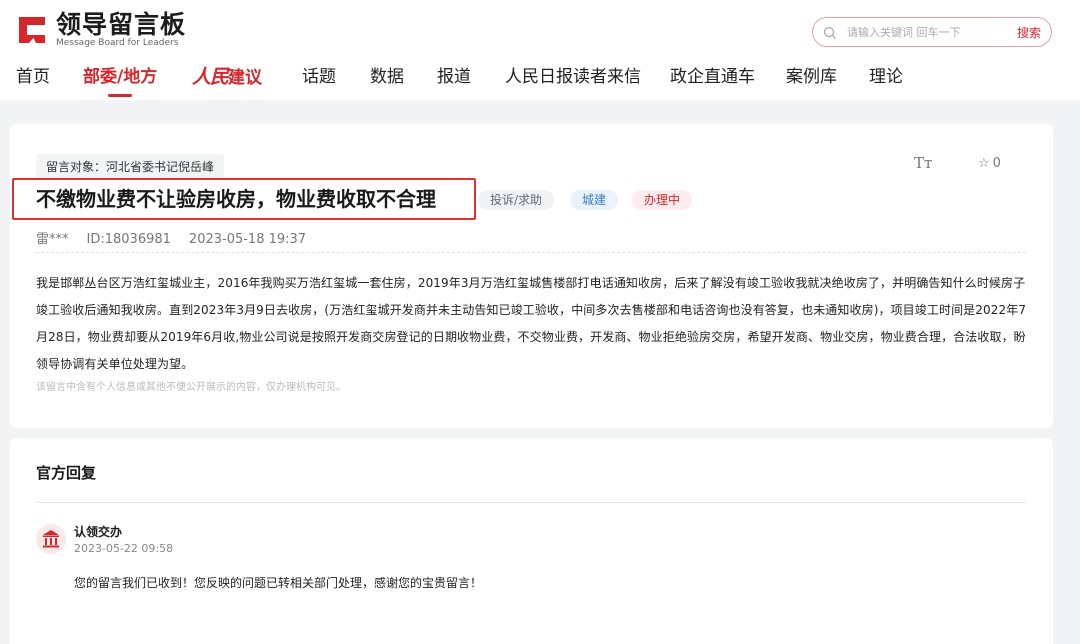  Describe the element at coordinates (886, 77) in the screenshot. I see `nav-item-theory: 理论` at that location.